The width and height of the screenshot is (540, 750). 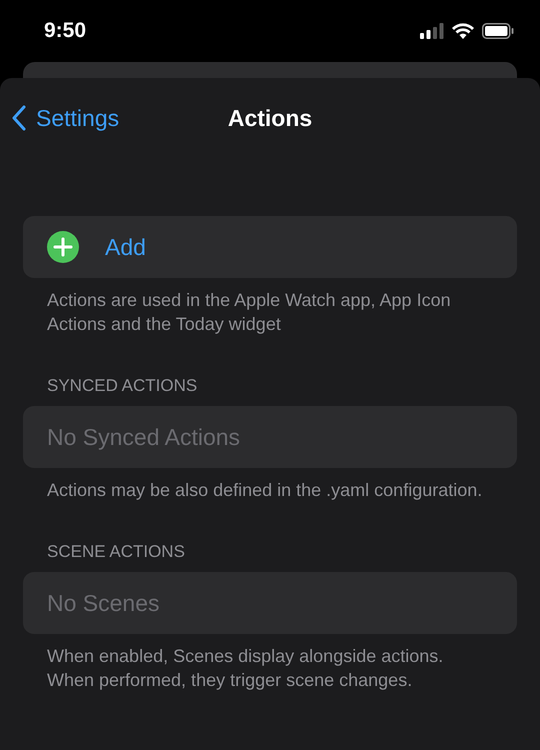 What do you see at coordinates (270, 437) in the screenshot?
I see `empty-row: No Synced Actions` at bounding box center [270, 437].